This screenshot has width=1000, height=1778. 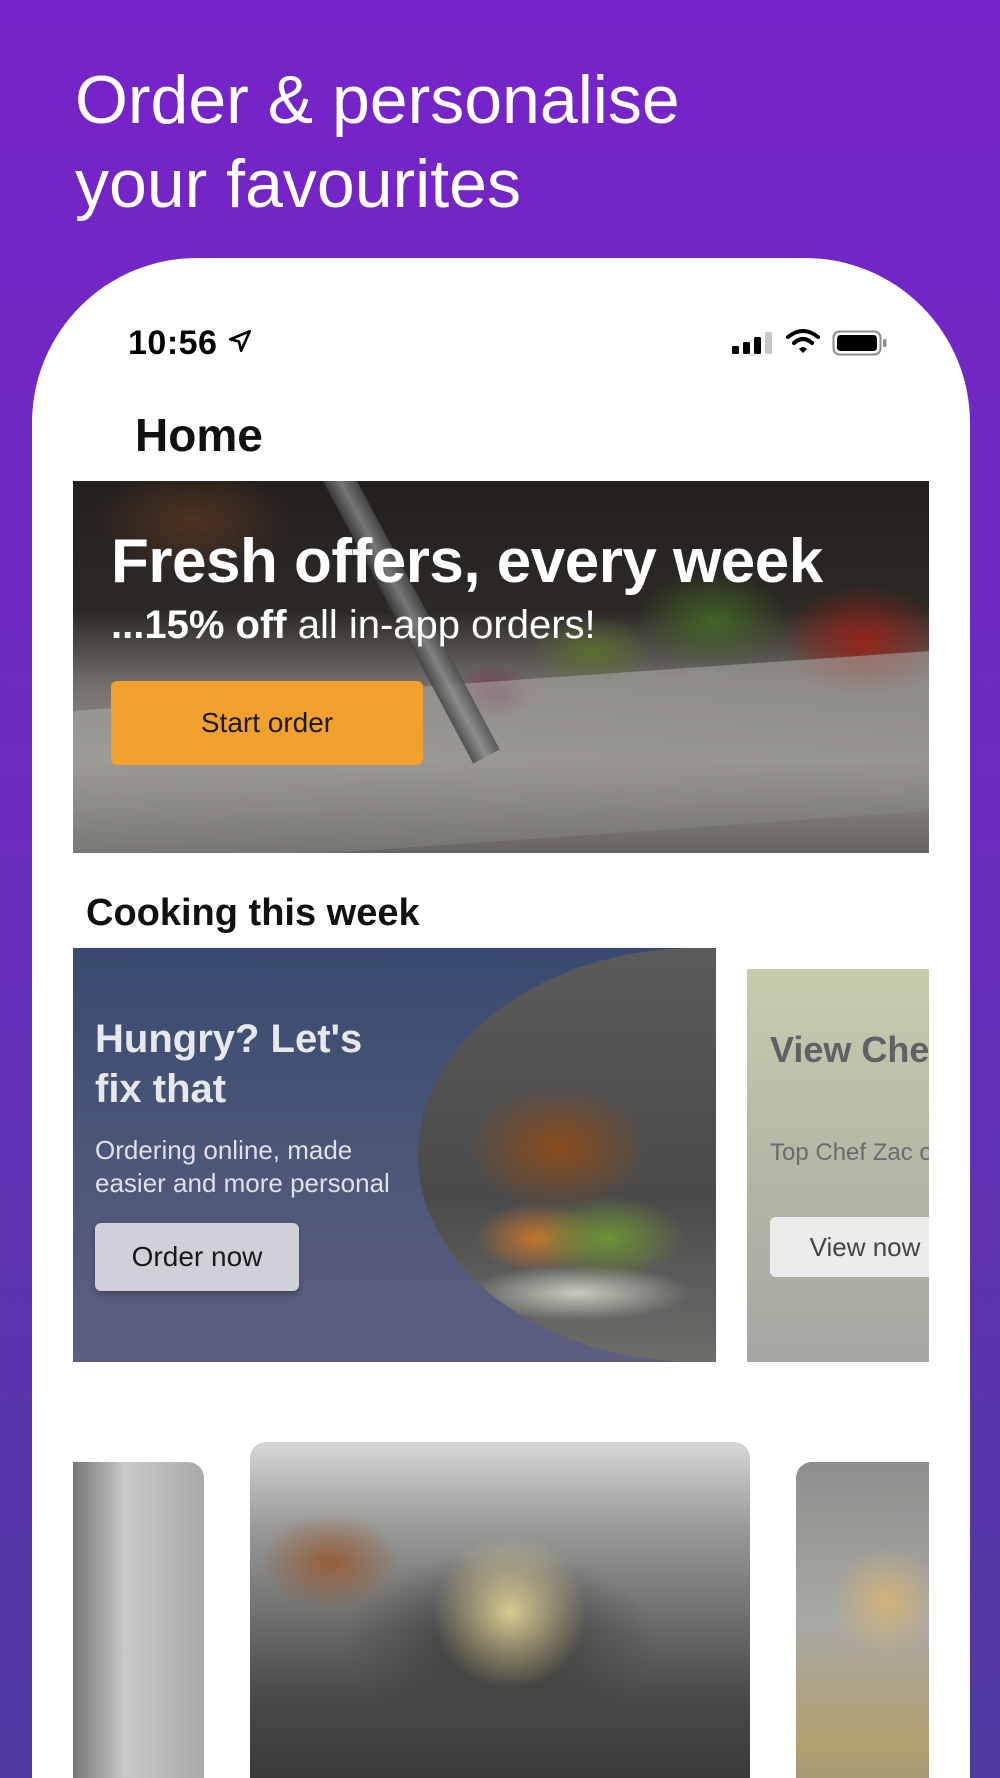 What do you see at coordinates (567, 1155) in the screenshot?
I see `promo-card-food-photo` at bounding box center [567, 1155].